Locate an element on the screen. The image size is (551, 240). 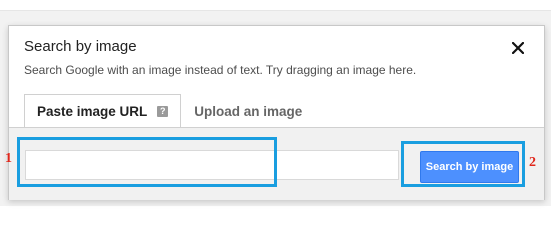
tab-upload-an-image: Upload an image is located at coordinates (248, 111).